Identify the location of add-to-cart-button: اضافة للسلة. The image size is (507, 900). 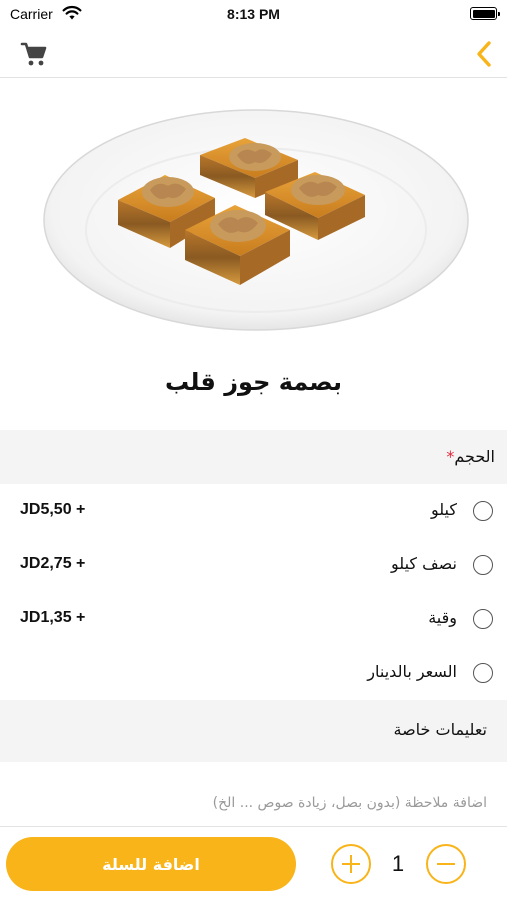
(151, 864).